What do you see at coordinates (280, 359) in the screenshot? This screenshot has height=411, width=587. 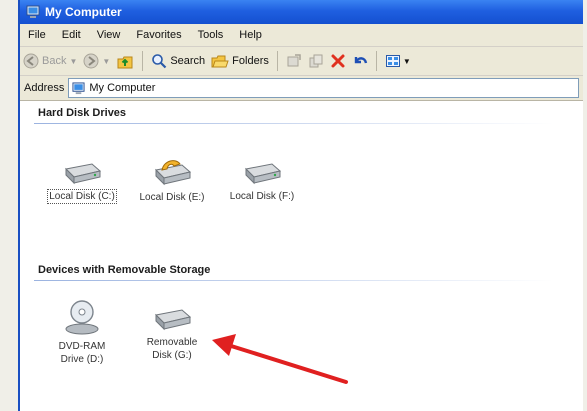 I see `red-arrow-annotation` at bounding box center [280, 359].